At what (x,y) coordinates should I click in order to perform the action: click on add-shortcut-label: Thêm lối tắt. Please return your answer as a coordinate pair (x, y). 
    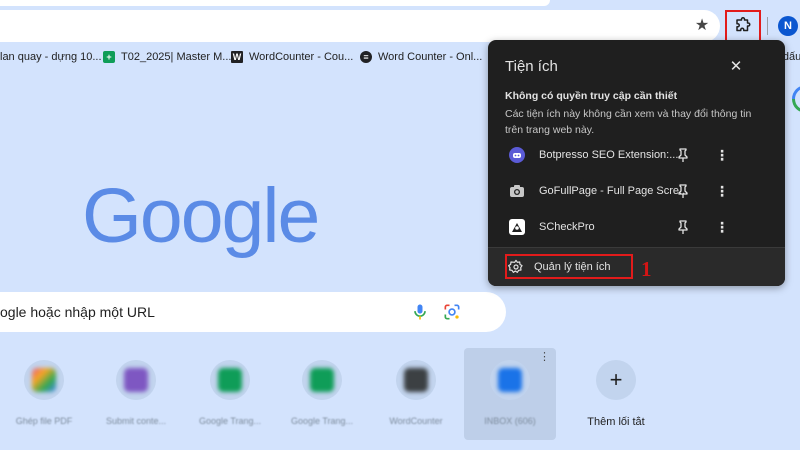
    Looking at the image, I should click on (616, 422).